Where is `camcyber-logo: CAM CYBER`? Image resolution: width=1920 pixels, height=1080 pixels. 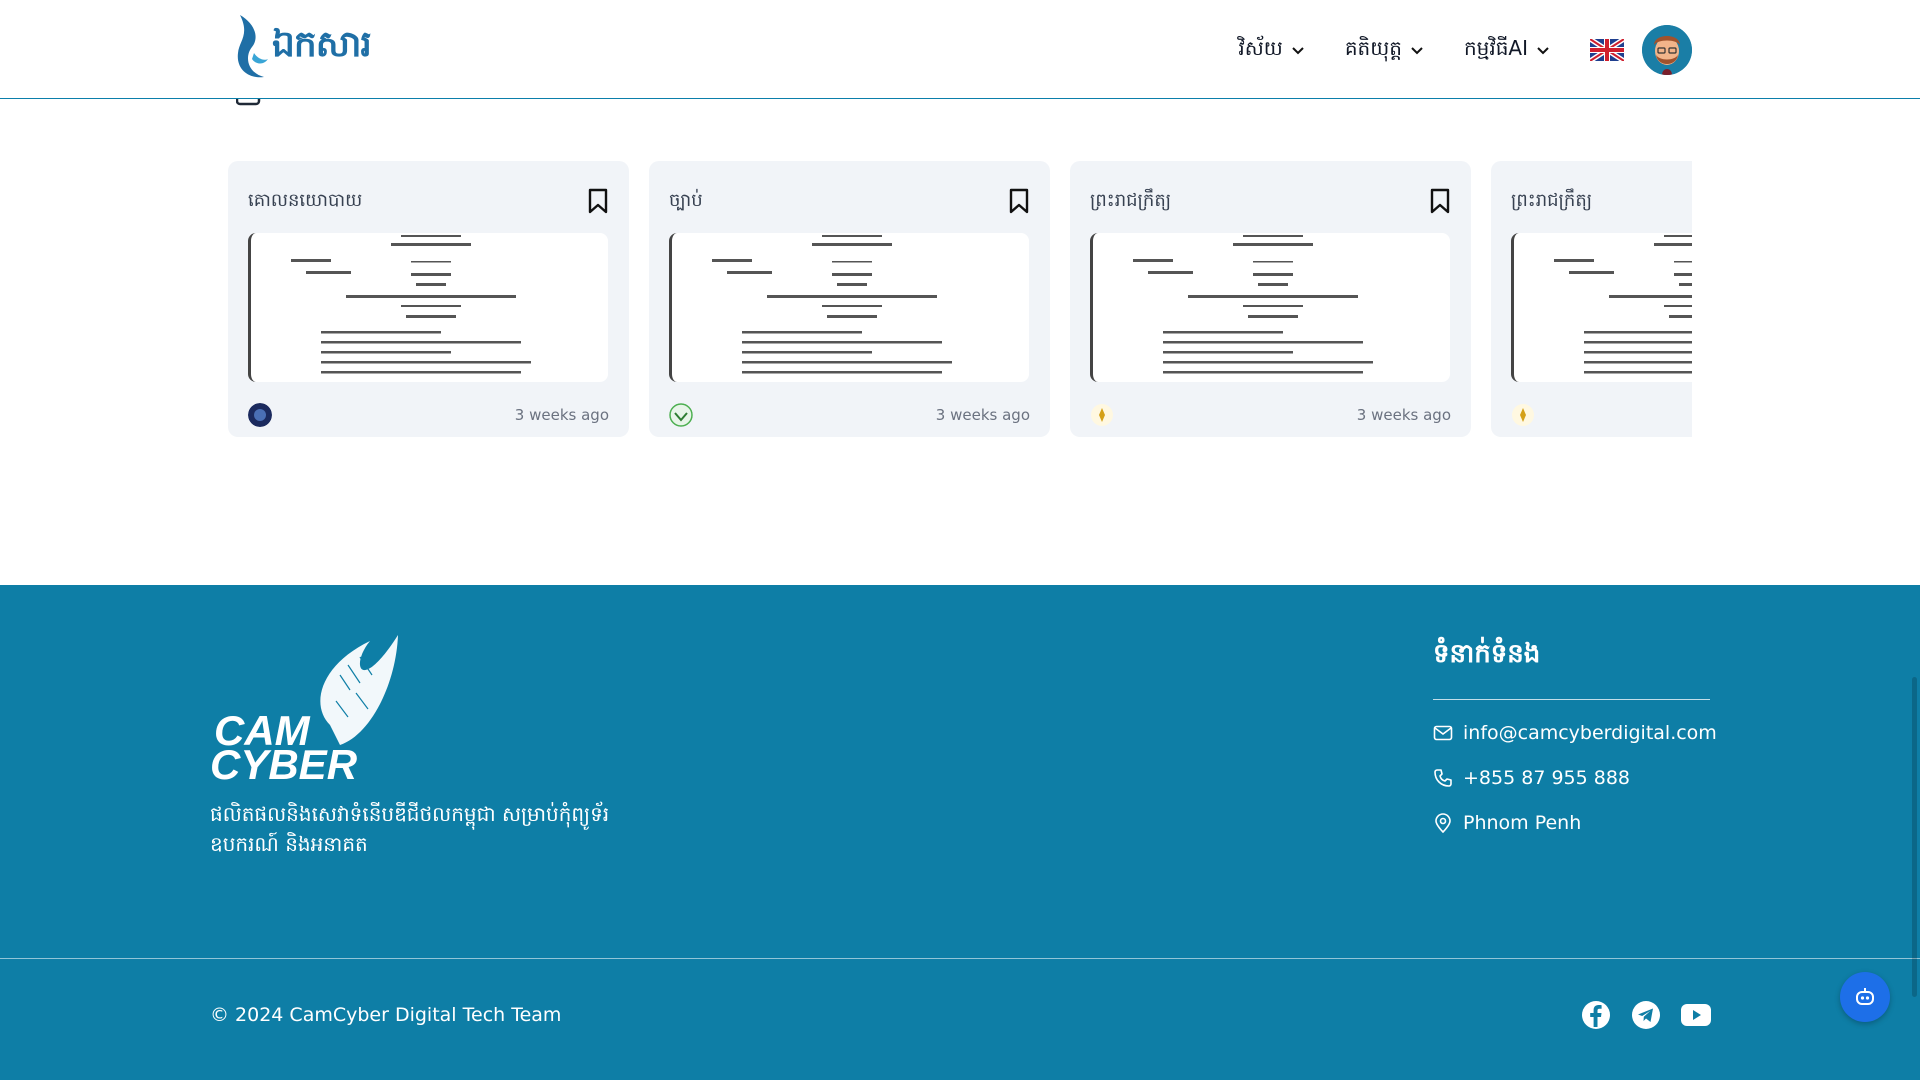
camcyber-logo: CAM CYBER is located at coordinates (305, 711).